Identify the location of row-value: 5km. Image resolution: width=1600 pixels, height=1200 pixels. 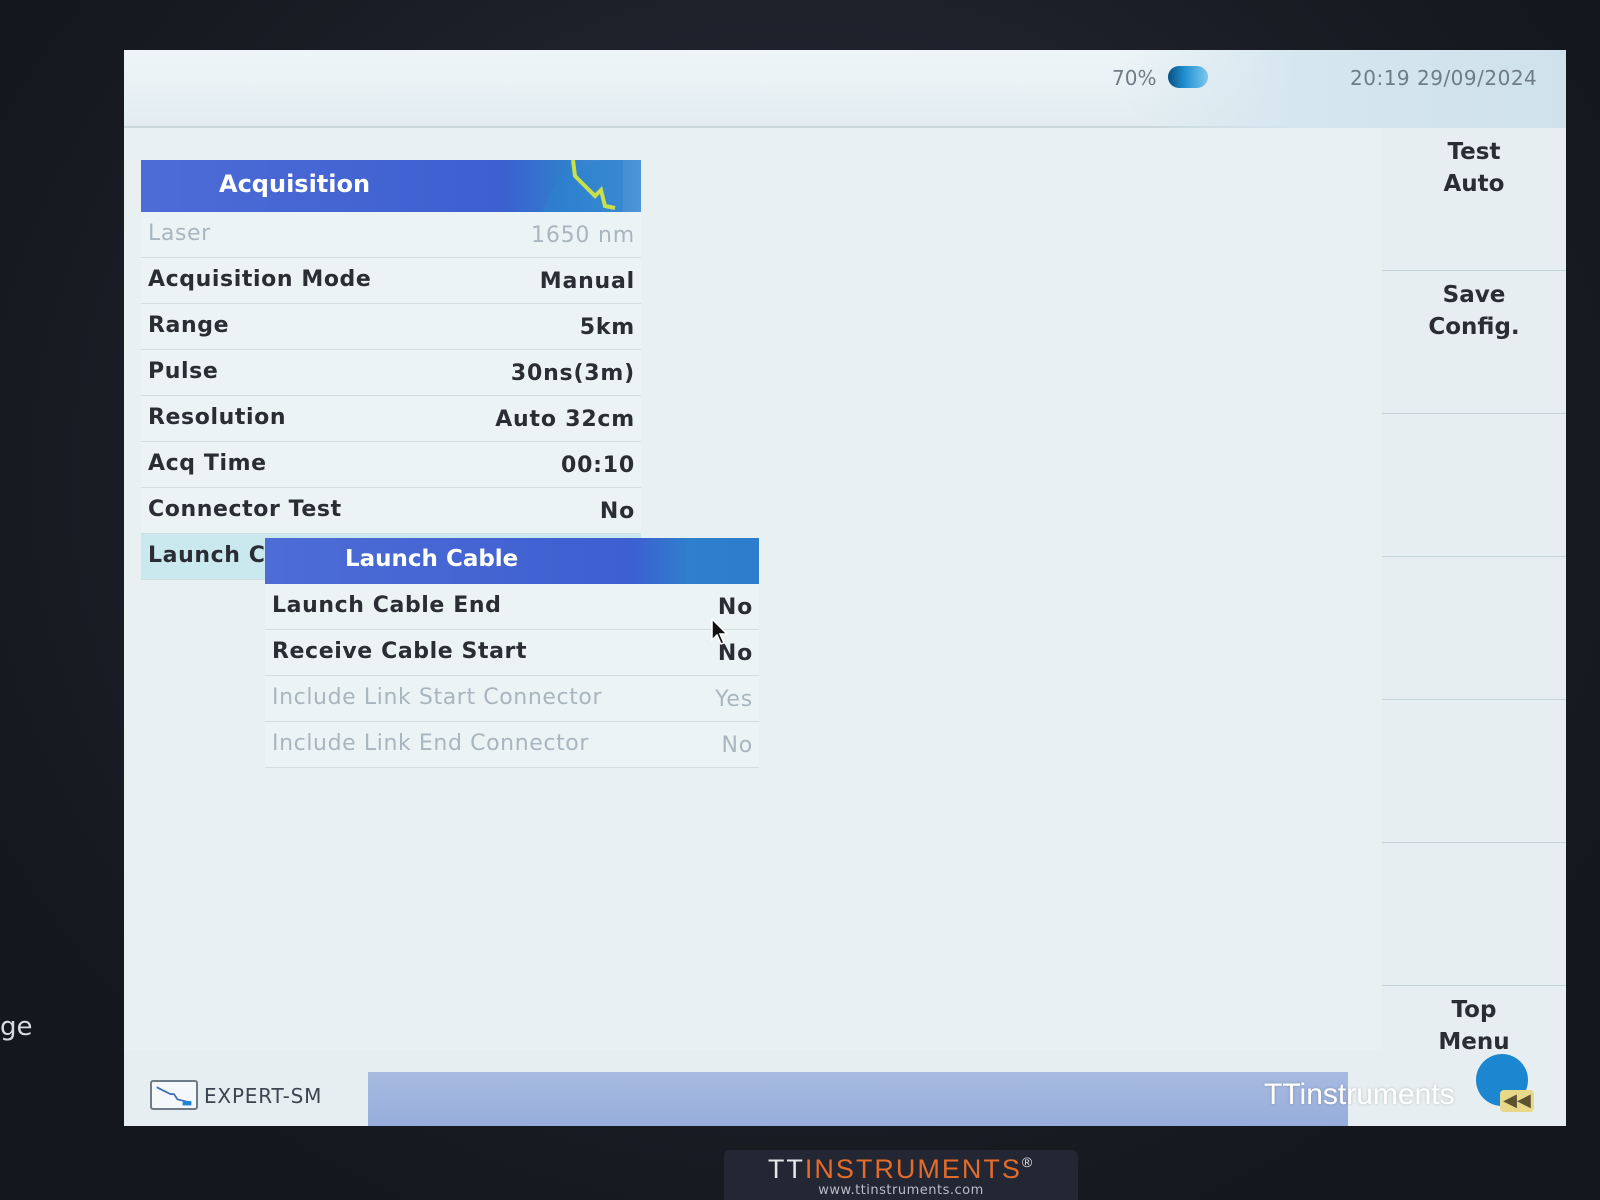
(607, 327).